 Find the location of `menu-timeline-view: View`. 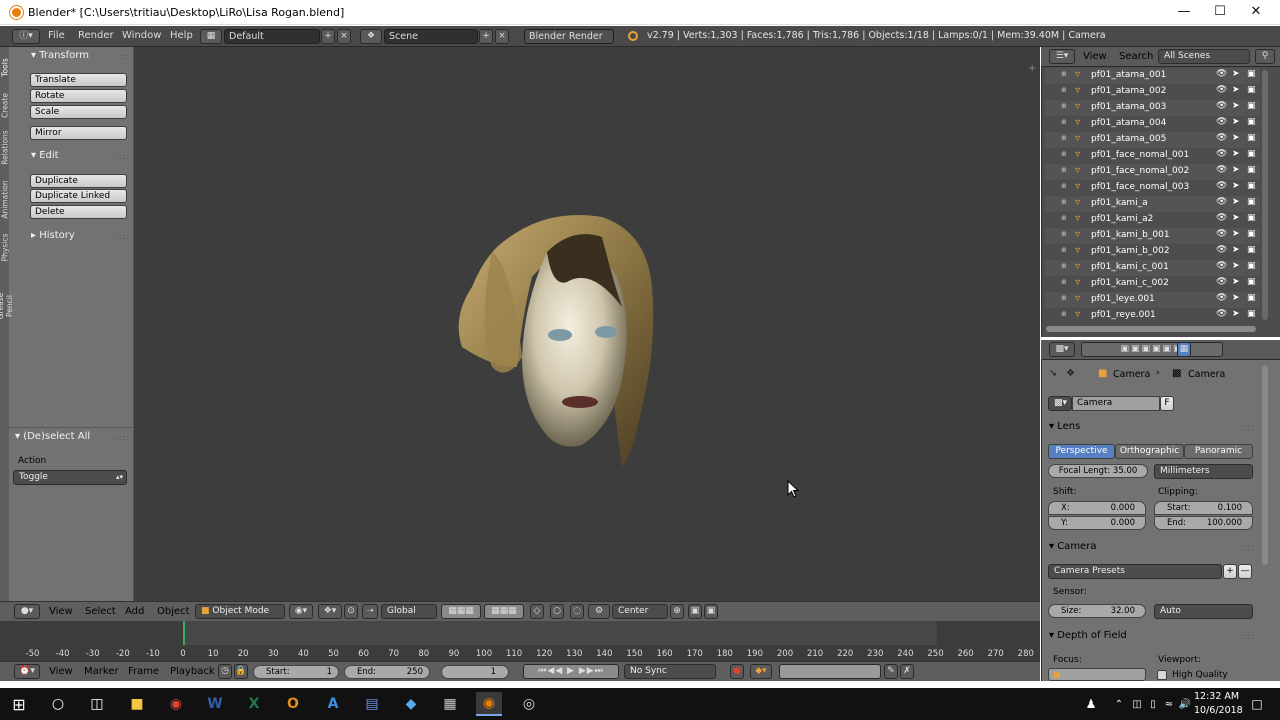

menu-timeline-view: View is located at coordinates (61, 671).